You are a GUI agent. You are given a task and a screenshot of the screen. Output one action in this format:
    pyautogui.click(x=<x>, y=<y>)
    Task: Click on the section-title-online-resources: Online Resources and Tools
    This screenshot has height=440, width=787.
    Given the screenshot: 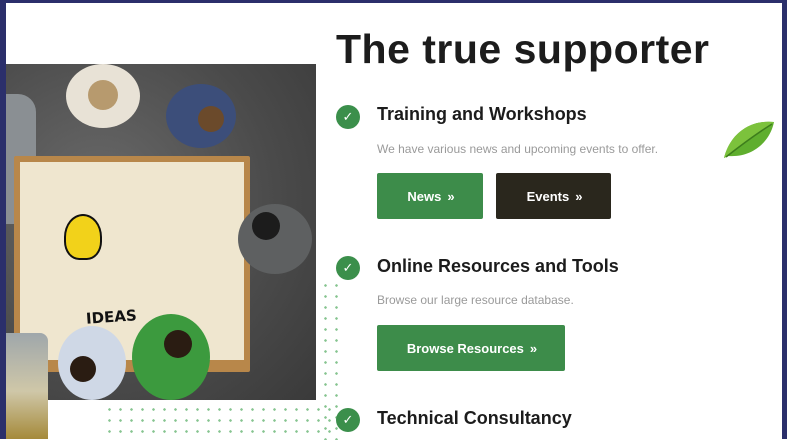 What is the action you would take?
    pyautogui.click(x=498, y=266)
    